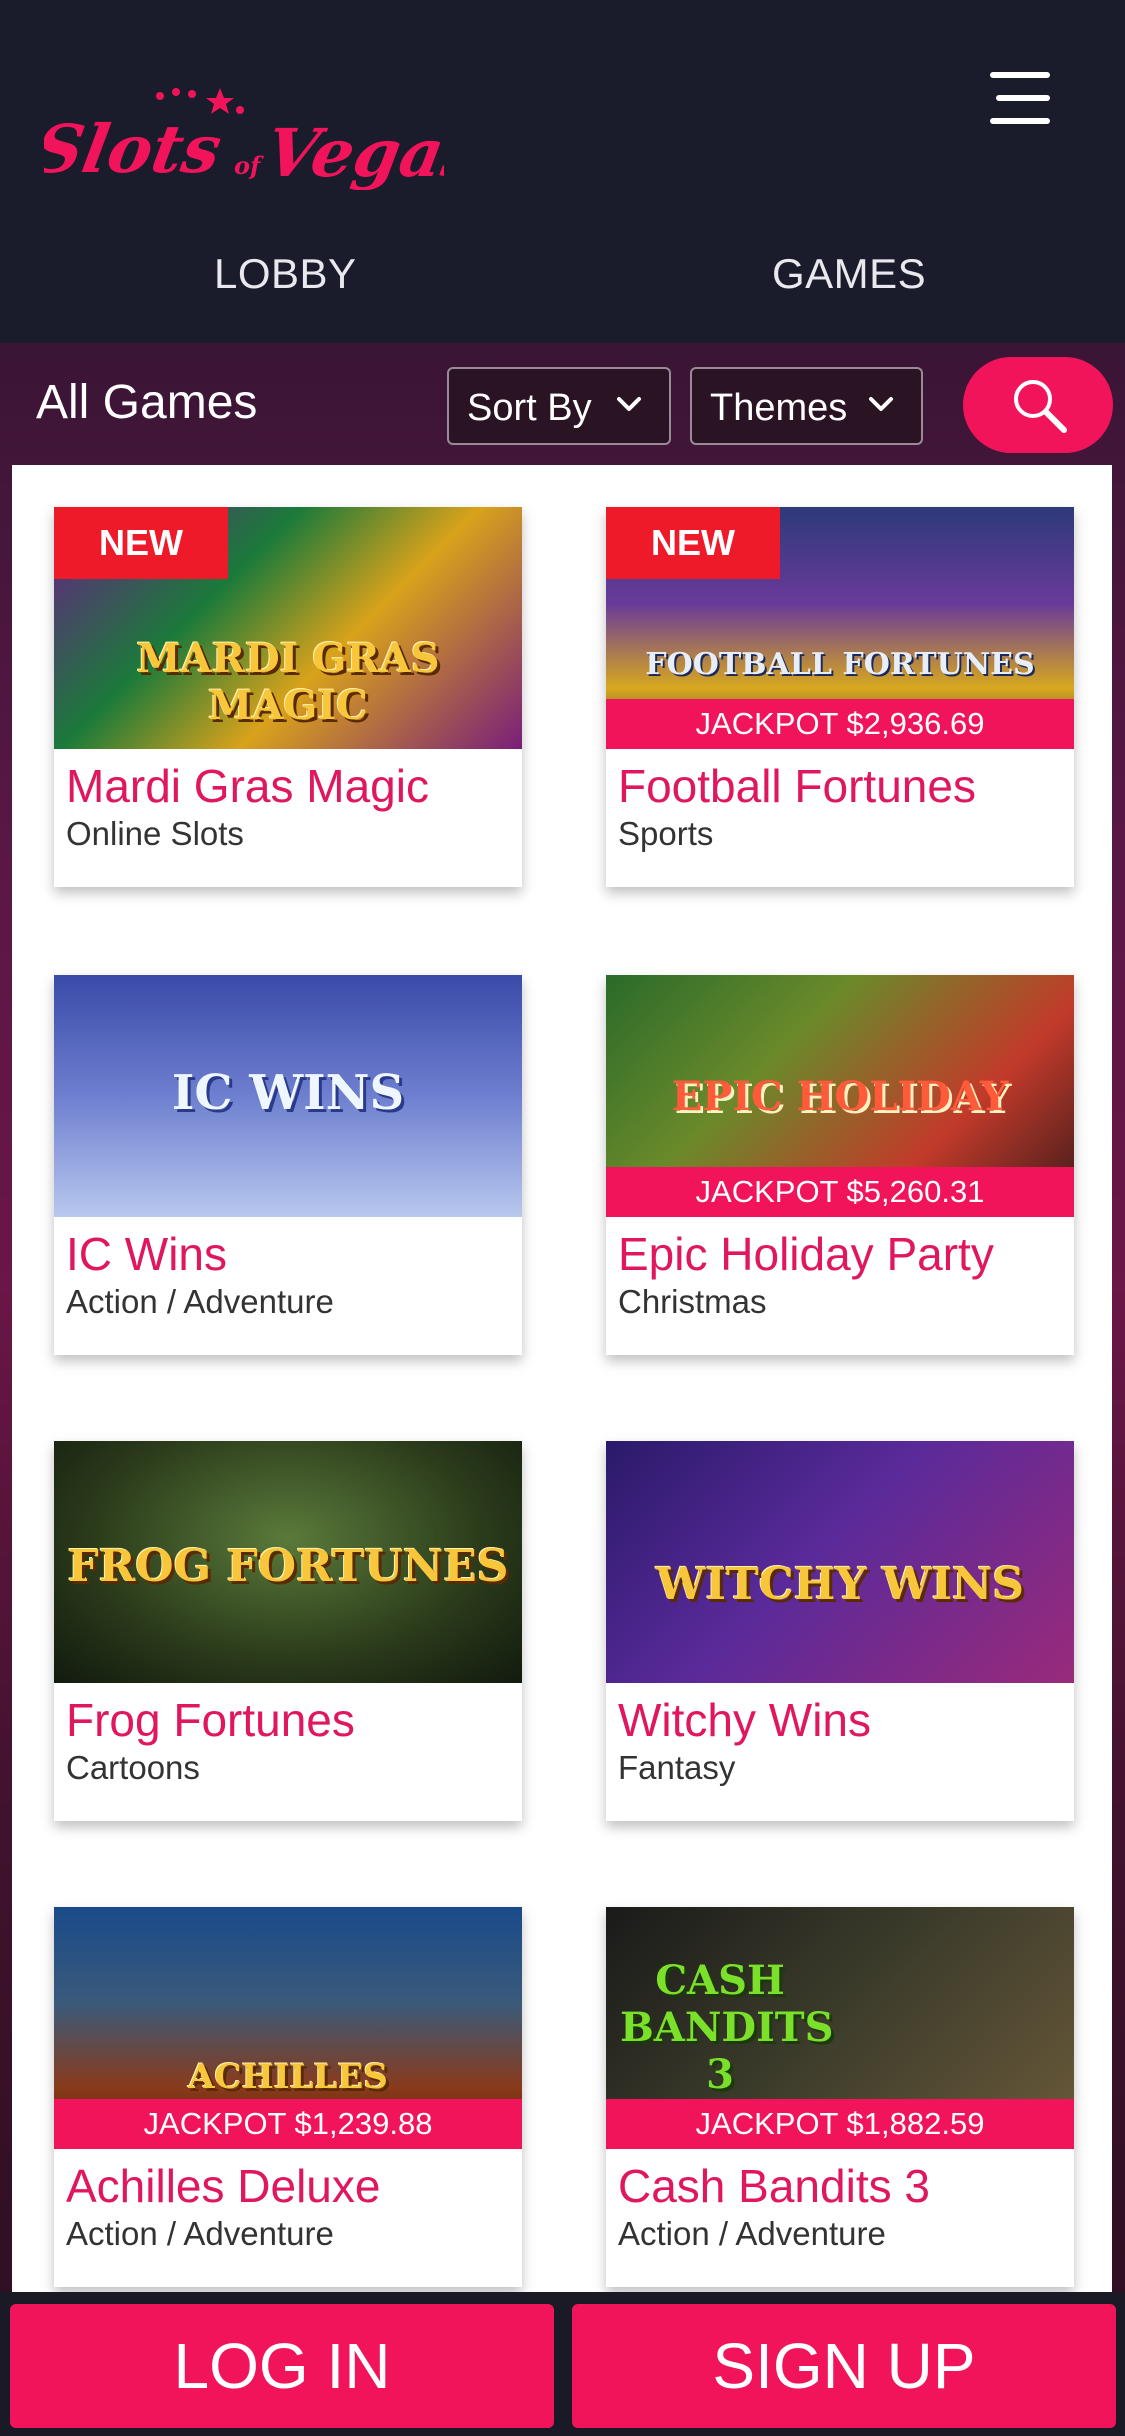 This screenshot has width=1125, height=2436. What do you see at coordinates (797, 786) in the screenshot?
I see `game-title: Football Fortunes` at bounding box center [797, 786].